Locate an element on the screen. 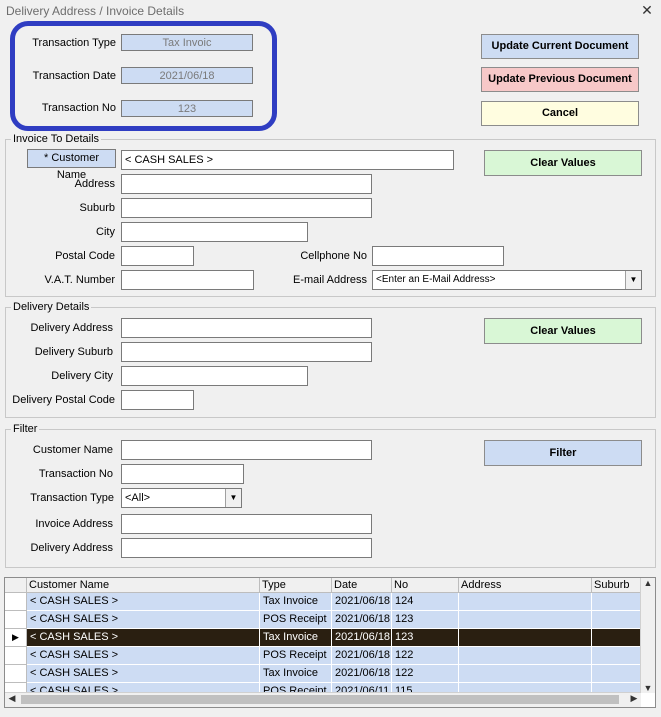 The image size is (661, 717). cell-no: 124 is located at coordinates (425, 602).